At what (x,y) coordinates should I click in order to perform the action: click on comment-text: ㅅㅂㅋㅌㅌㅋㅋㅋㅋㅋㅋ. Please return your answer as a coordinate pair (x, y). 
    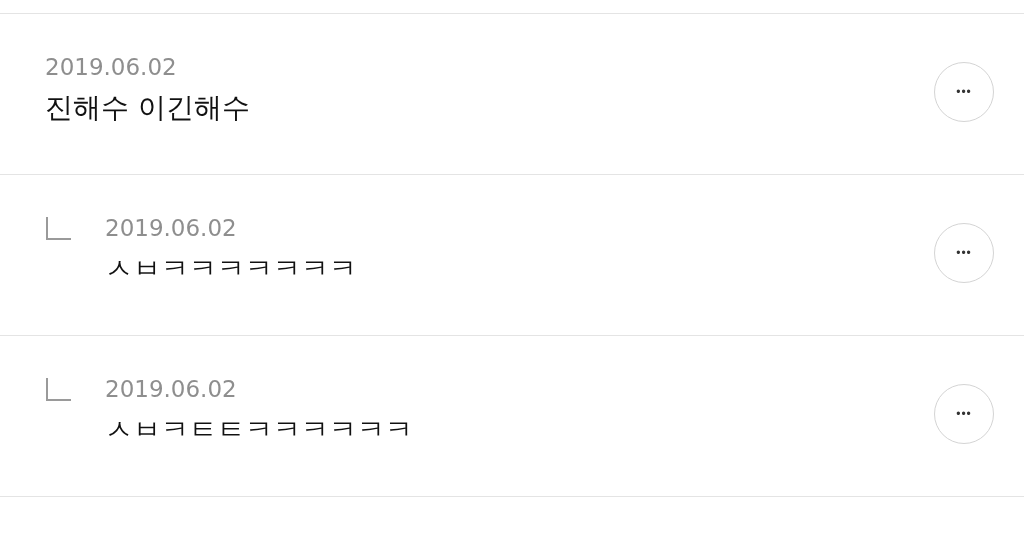
    Looking at the image, I should click on (259, 430).